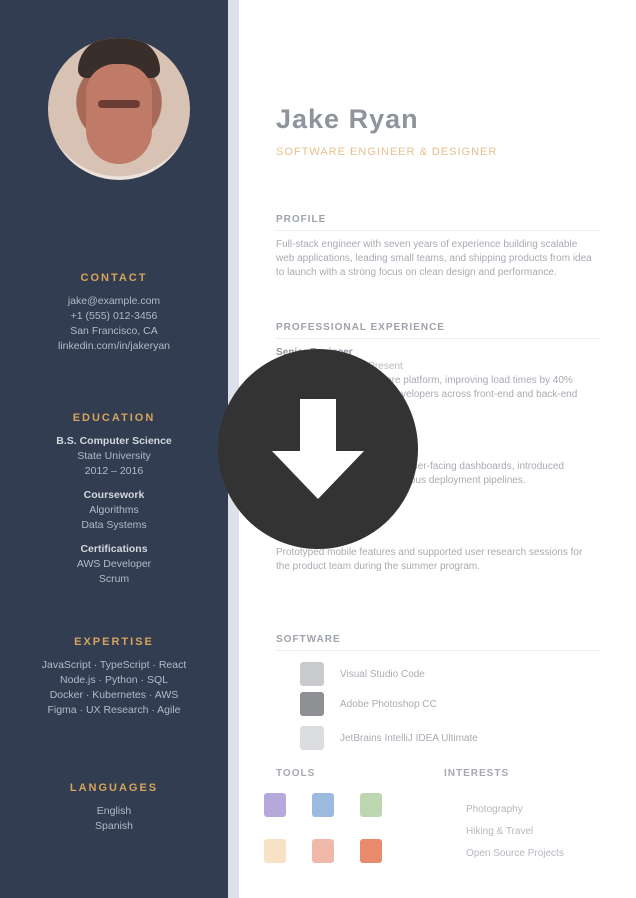  I want to click on experience-section-title: Professional Experience, so click(360, 327).